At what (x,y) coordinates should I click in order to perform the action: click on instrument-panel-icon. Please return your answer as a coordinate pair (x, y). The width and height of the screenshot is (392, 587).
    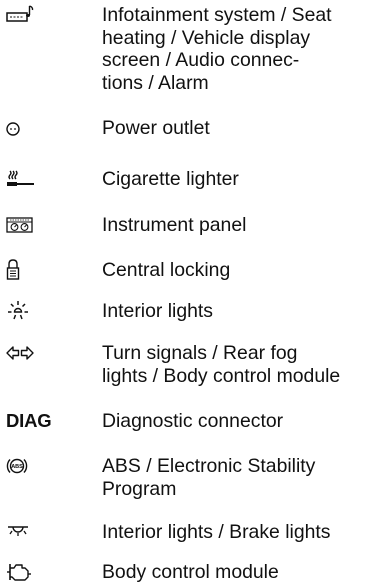
    Looking at the image, I should click on (30, 225).